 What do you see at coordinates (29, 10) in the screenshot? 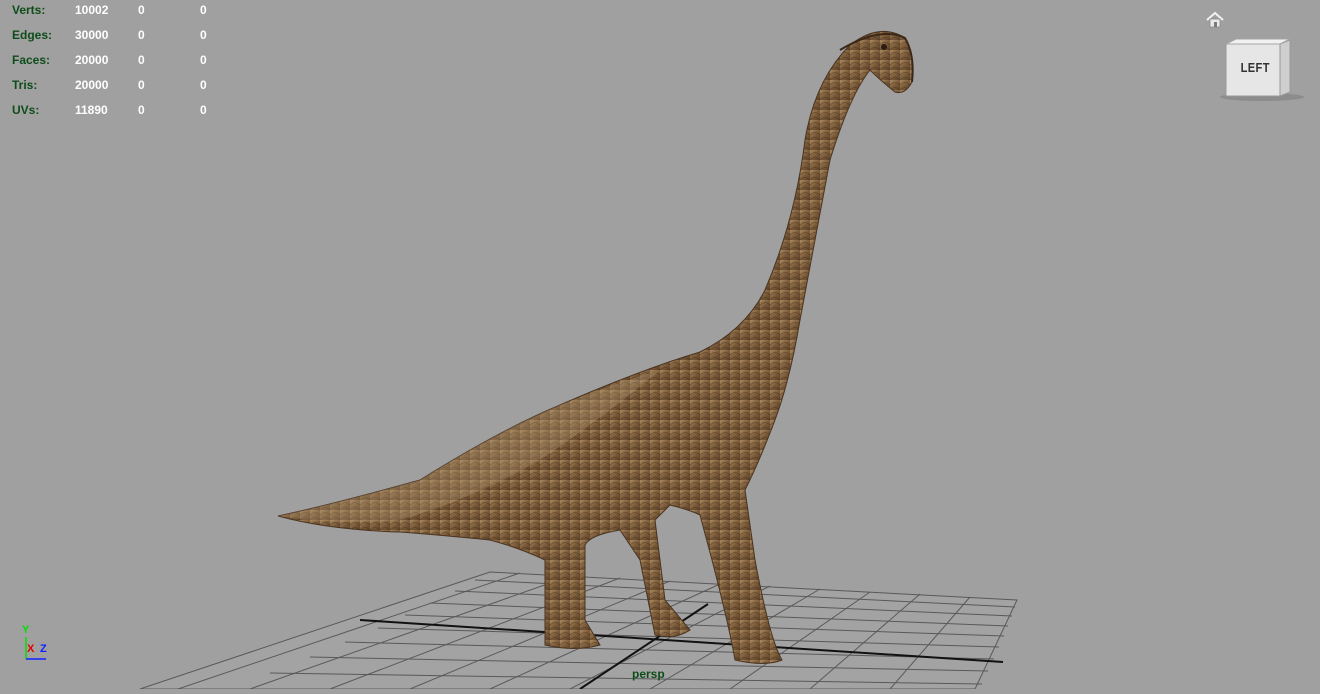
I see `hud-label: Verts:` at bounding box center [29, 10].